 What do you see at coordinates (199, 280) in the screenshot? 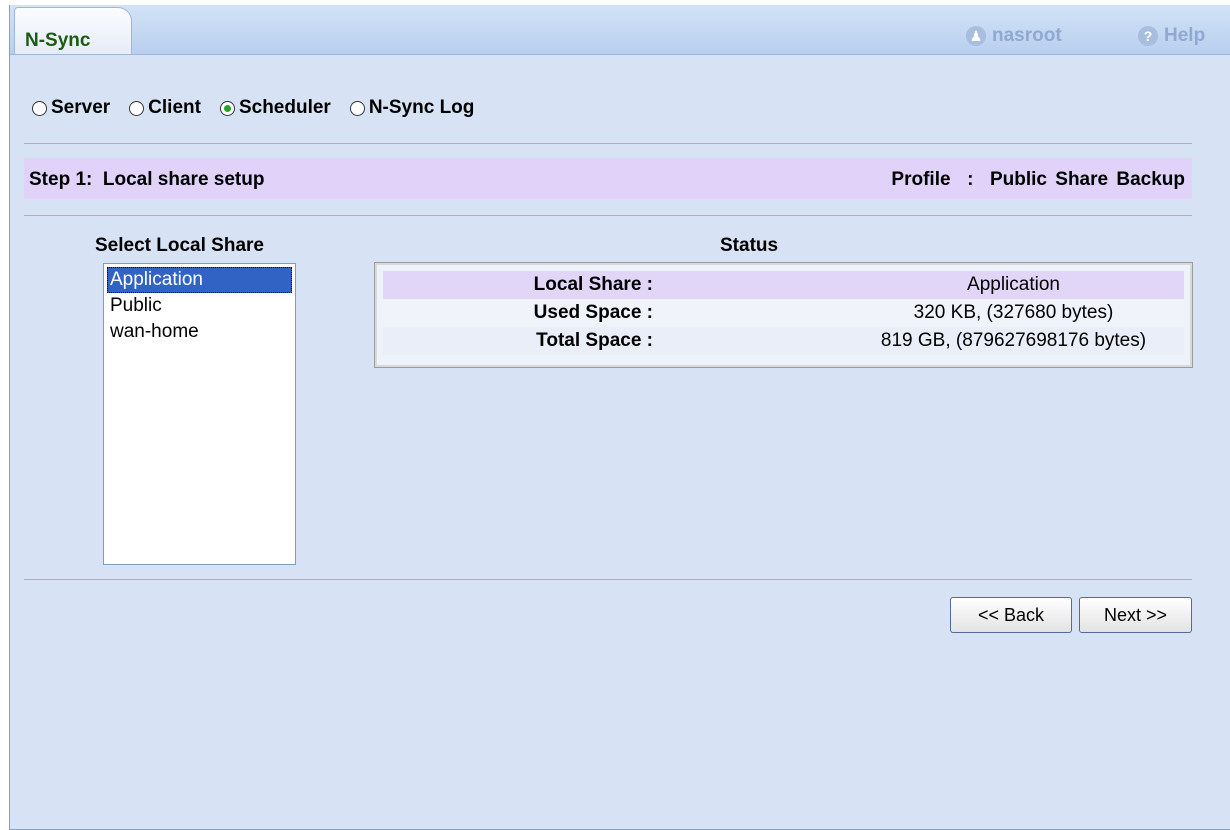
I see `list-item-application: Application` at bounding box center [199, 280].